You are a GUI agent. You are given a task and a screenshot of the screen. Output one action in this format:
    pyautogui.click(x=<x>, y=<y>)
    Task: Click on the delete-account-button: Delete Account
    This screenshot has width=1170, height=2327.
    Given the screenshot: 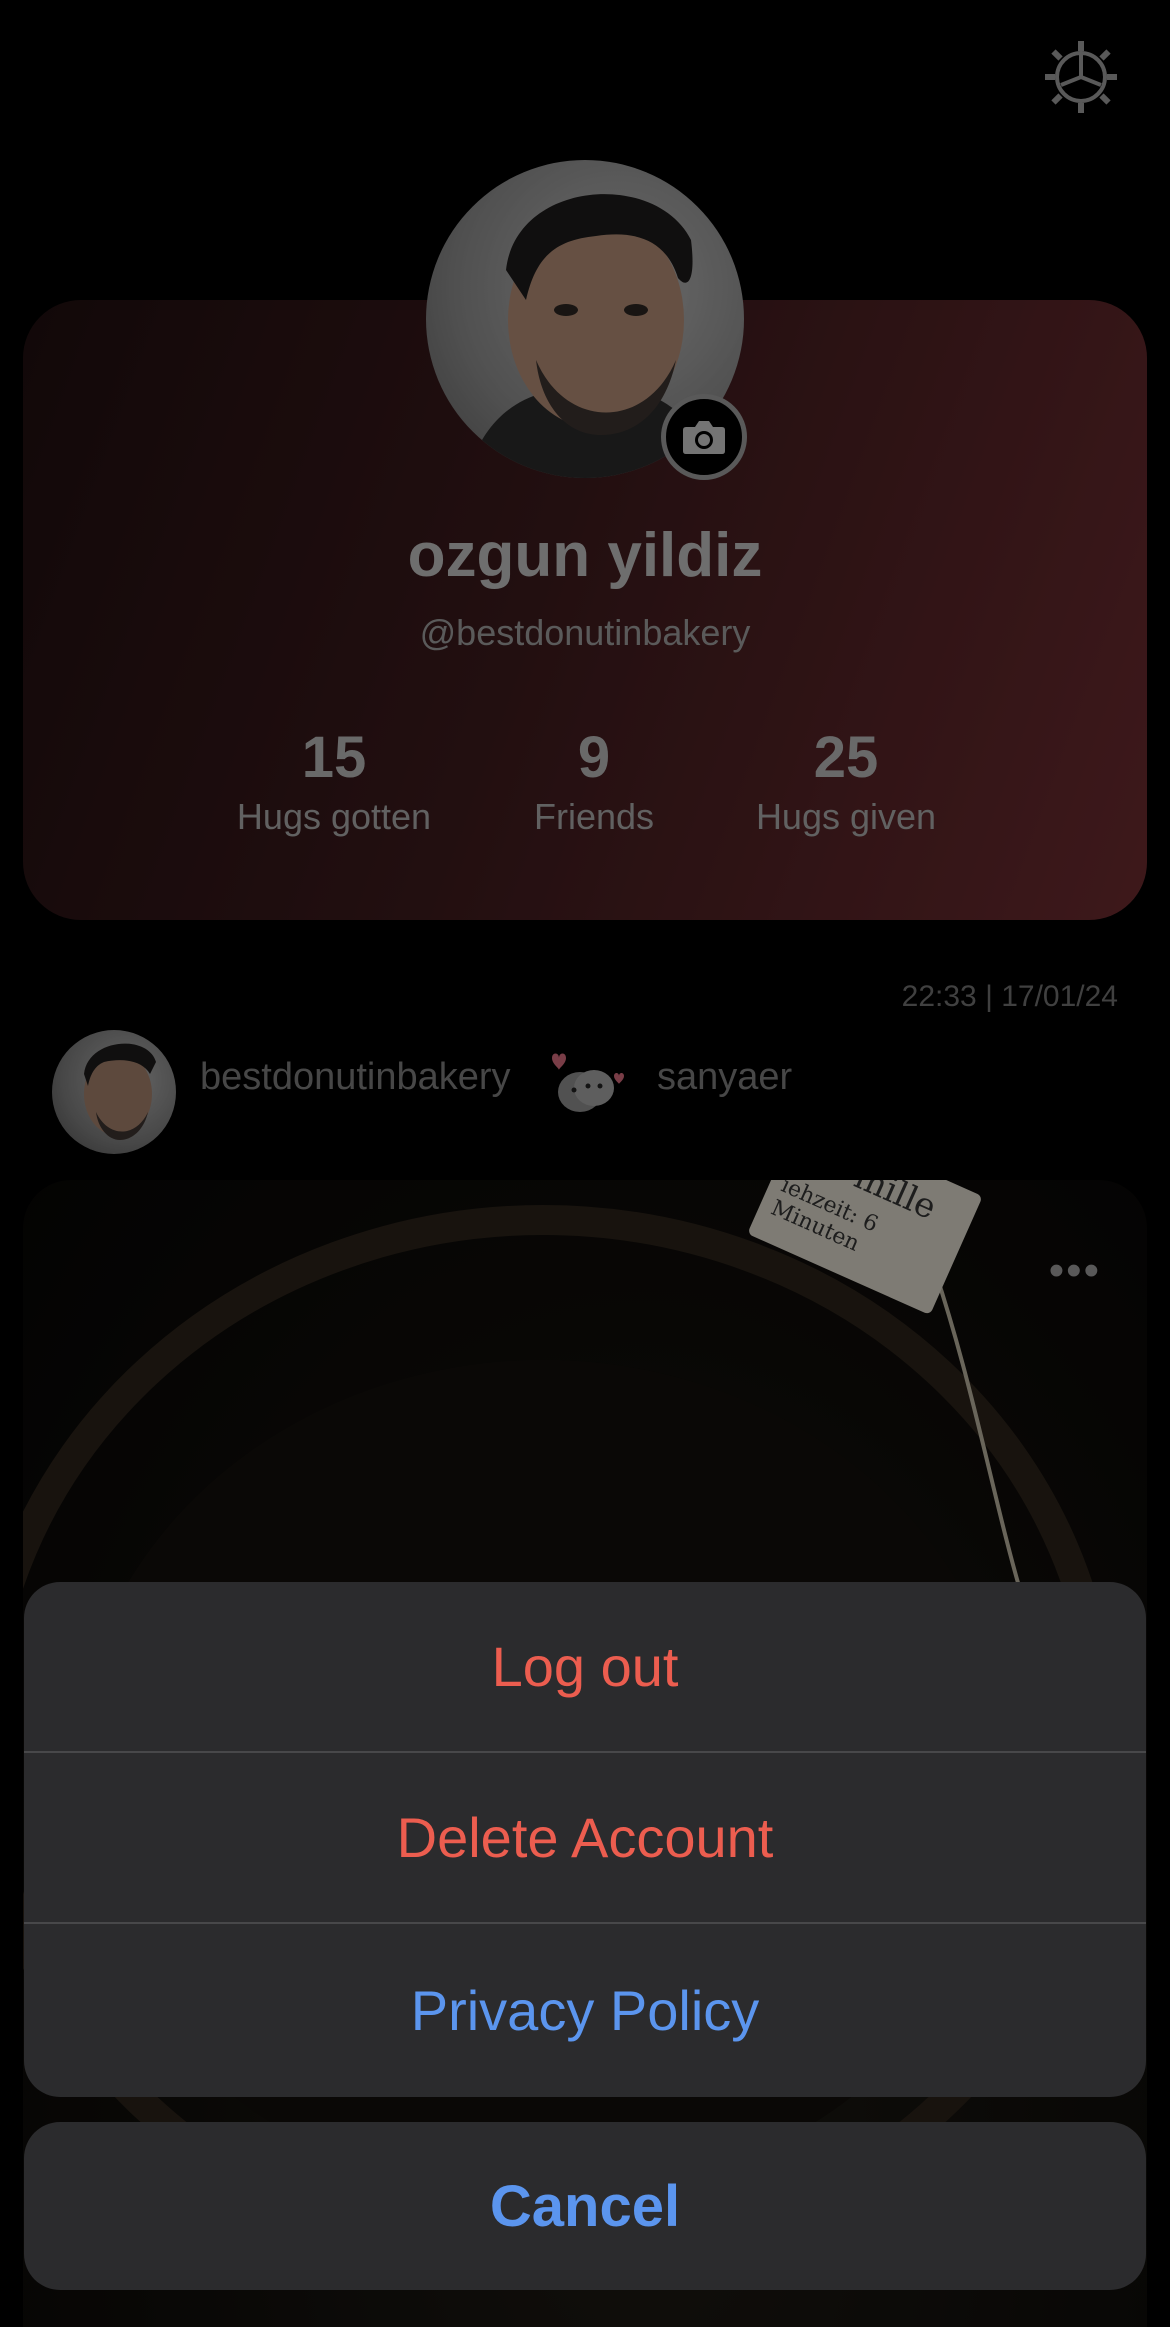 What is the action you would take?
    pyautogui.click(x=585, y=1838)
    